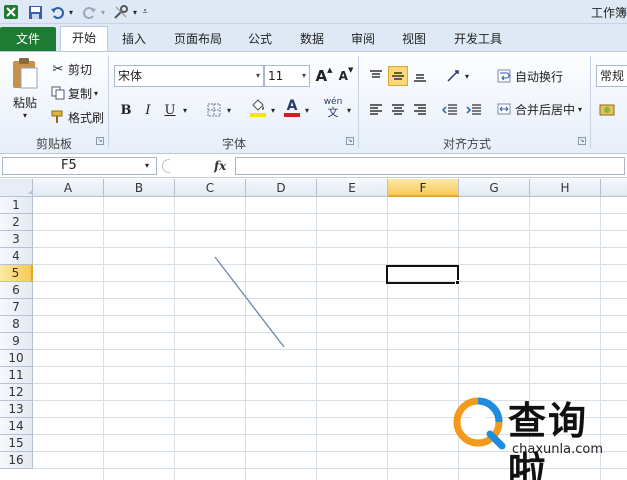 The height and width of the screenshot is (480, 627). What do you see at coordinates (100, 141) in the screenshot?
I see `clipboard-launcher-icon: ↘` at bounding box center [100, 141].